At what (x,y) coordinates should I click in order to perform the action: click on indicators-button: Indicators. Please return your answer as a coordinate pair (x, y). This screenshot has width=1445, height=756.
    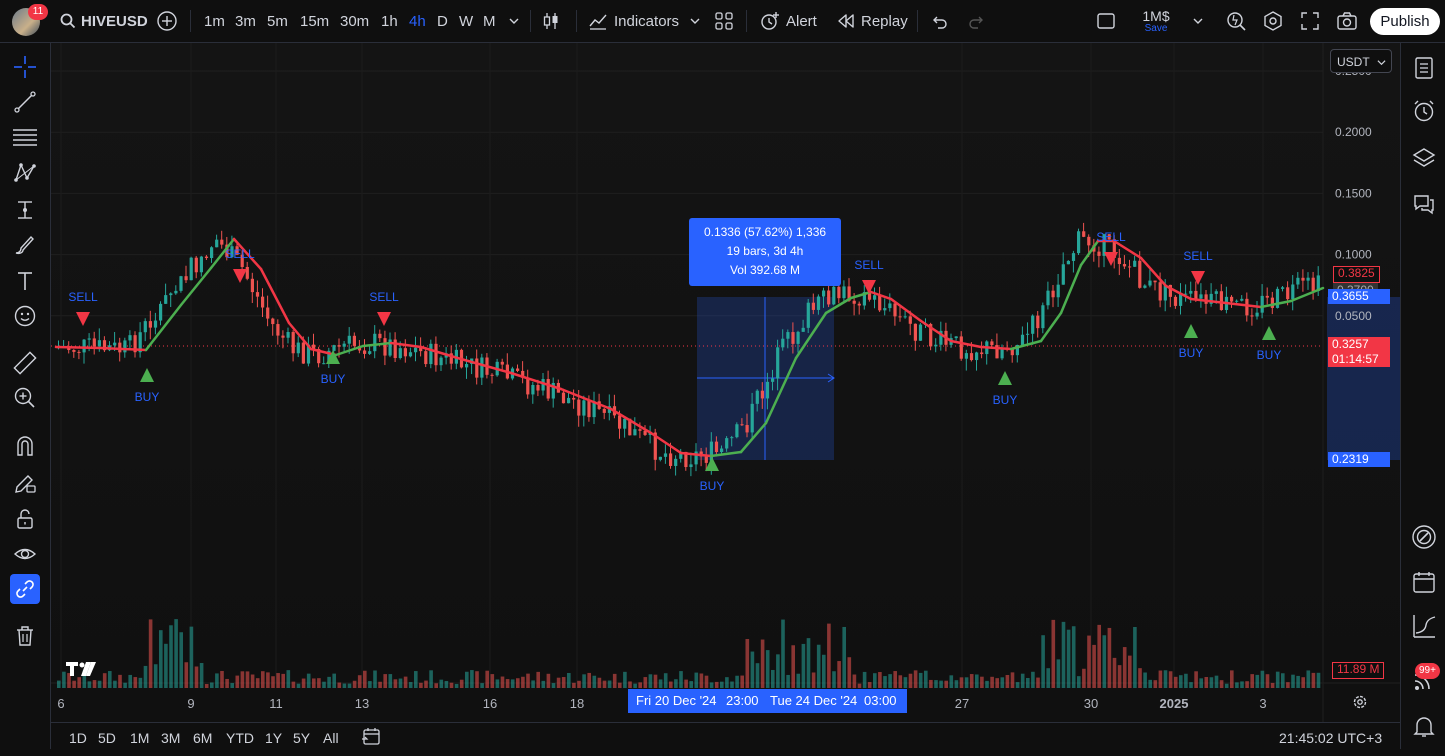
    Looking at the image, I should click on (633, 21).